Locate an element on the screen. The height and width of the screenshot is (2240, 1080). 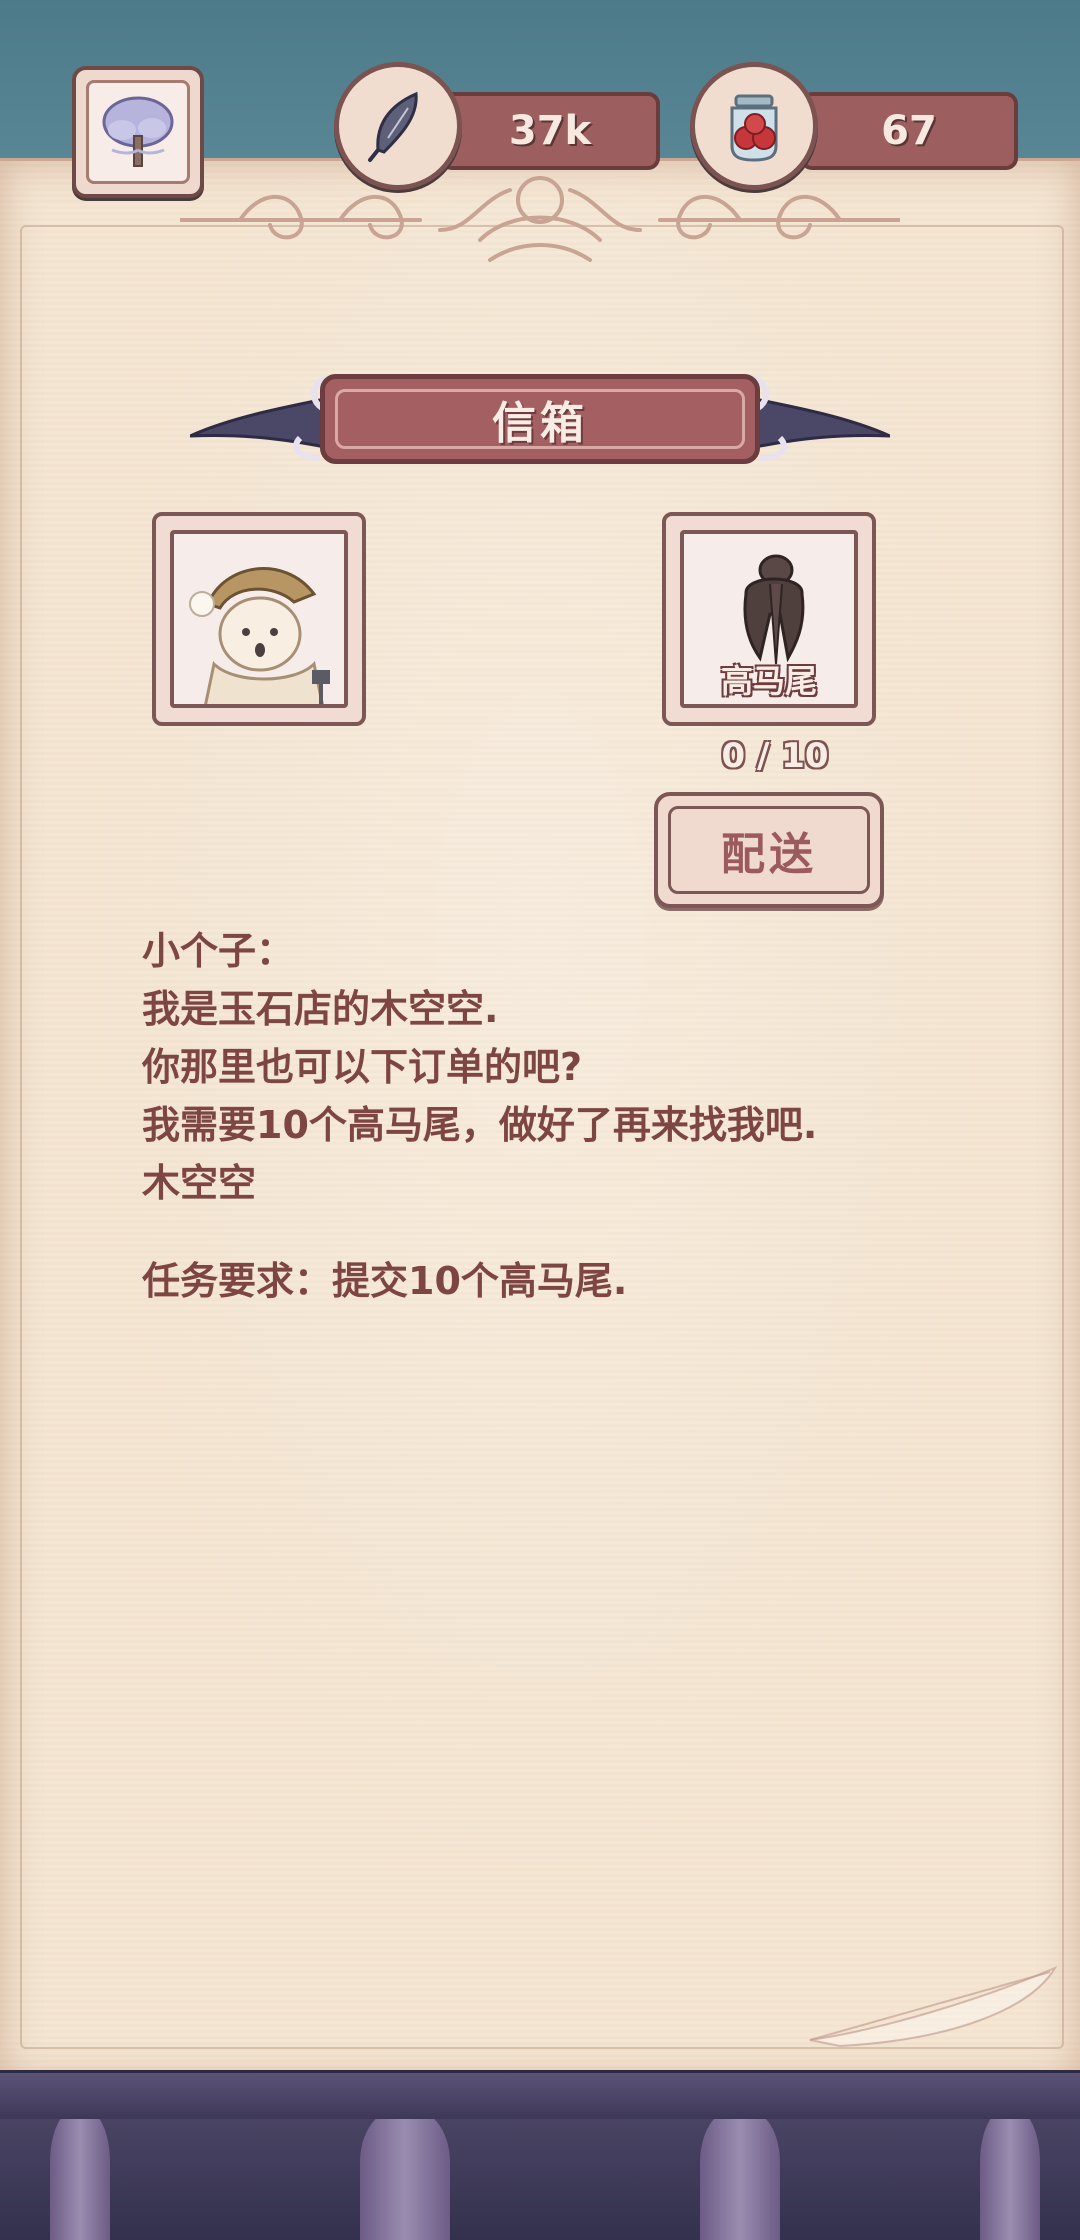
letter-line: 我需要10个高马尾，做好了再来找我吧. is located at coordinates (480, 1125).